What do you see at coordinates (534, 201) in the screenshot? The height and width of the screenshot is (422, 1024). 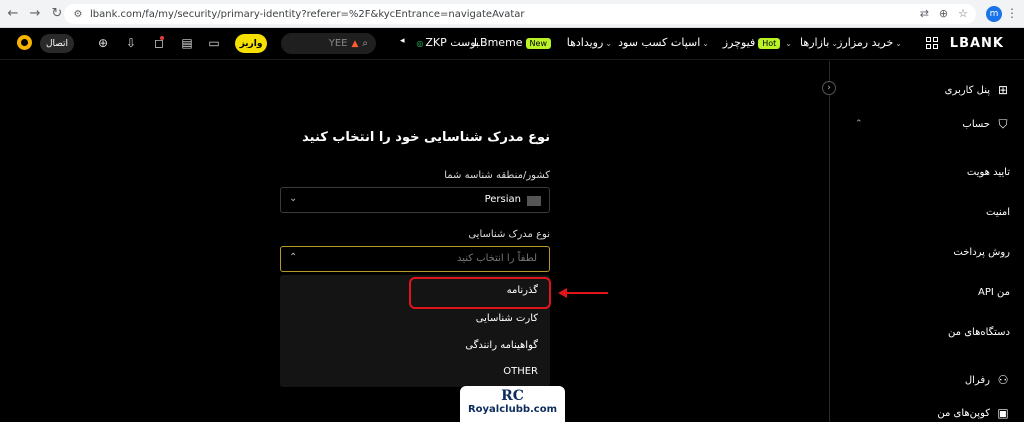 I see `flag-icon` at bounding box center [534, 201].